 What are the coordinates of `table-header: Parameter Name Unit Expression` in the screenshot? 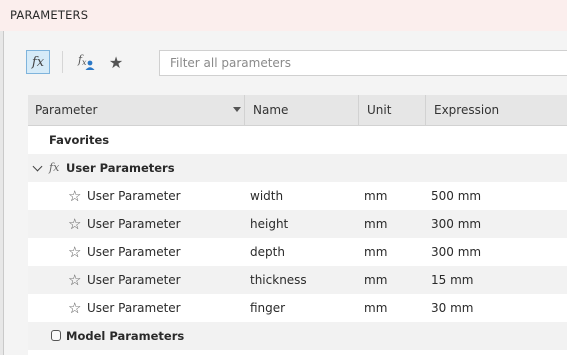 It's located at (297, 110).